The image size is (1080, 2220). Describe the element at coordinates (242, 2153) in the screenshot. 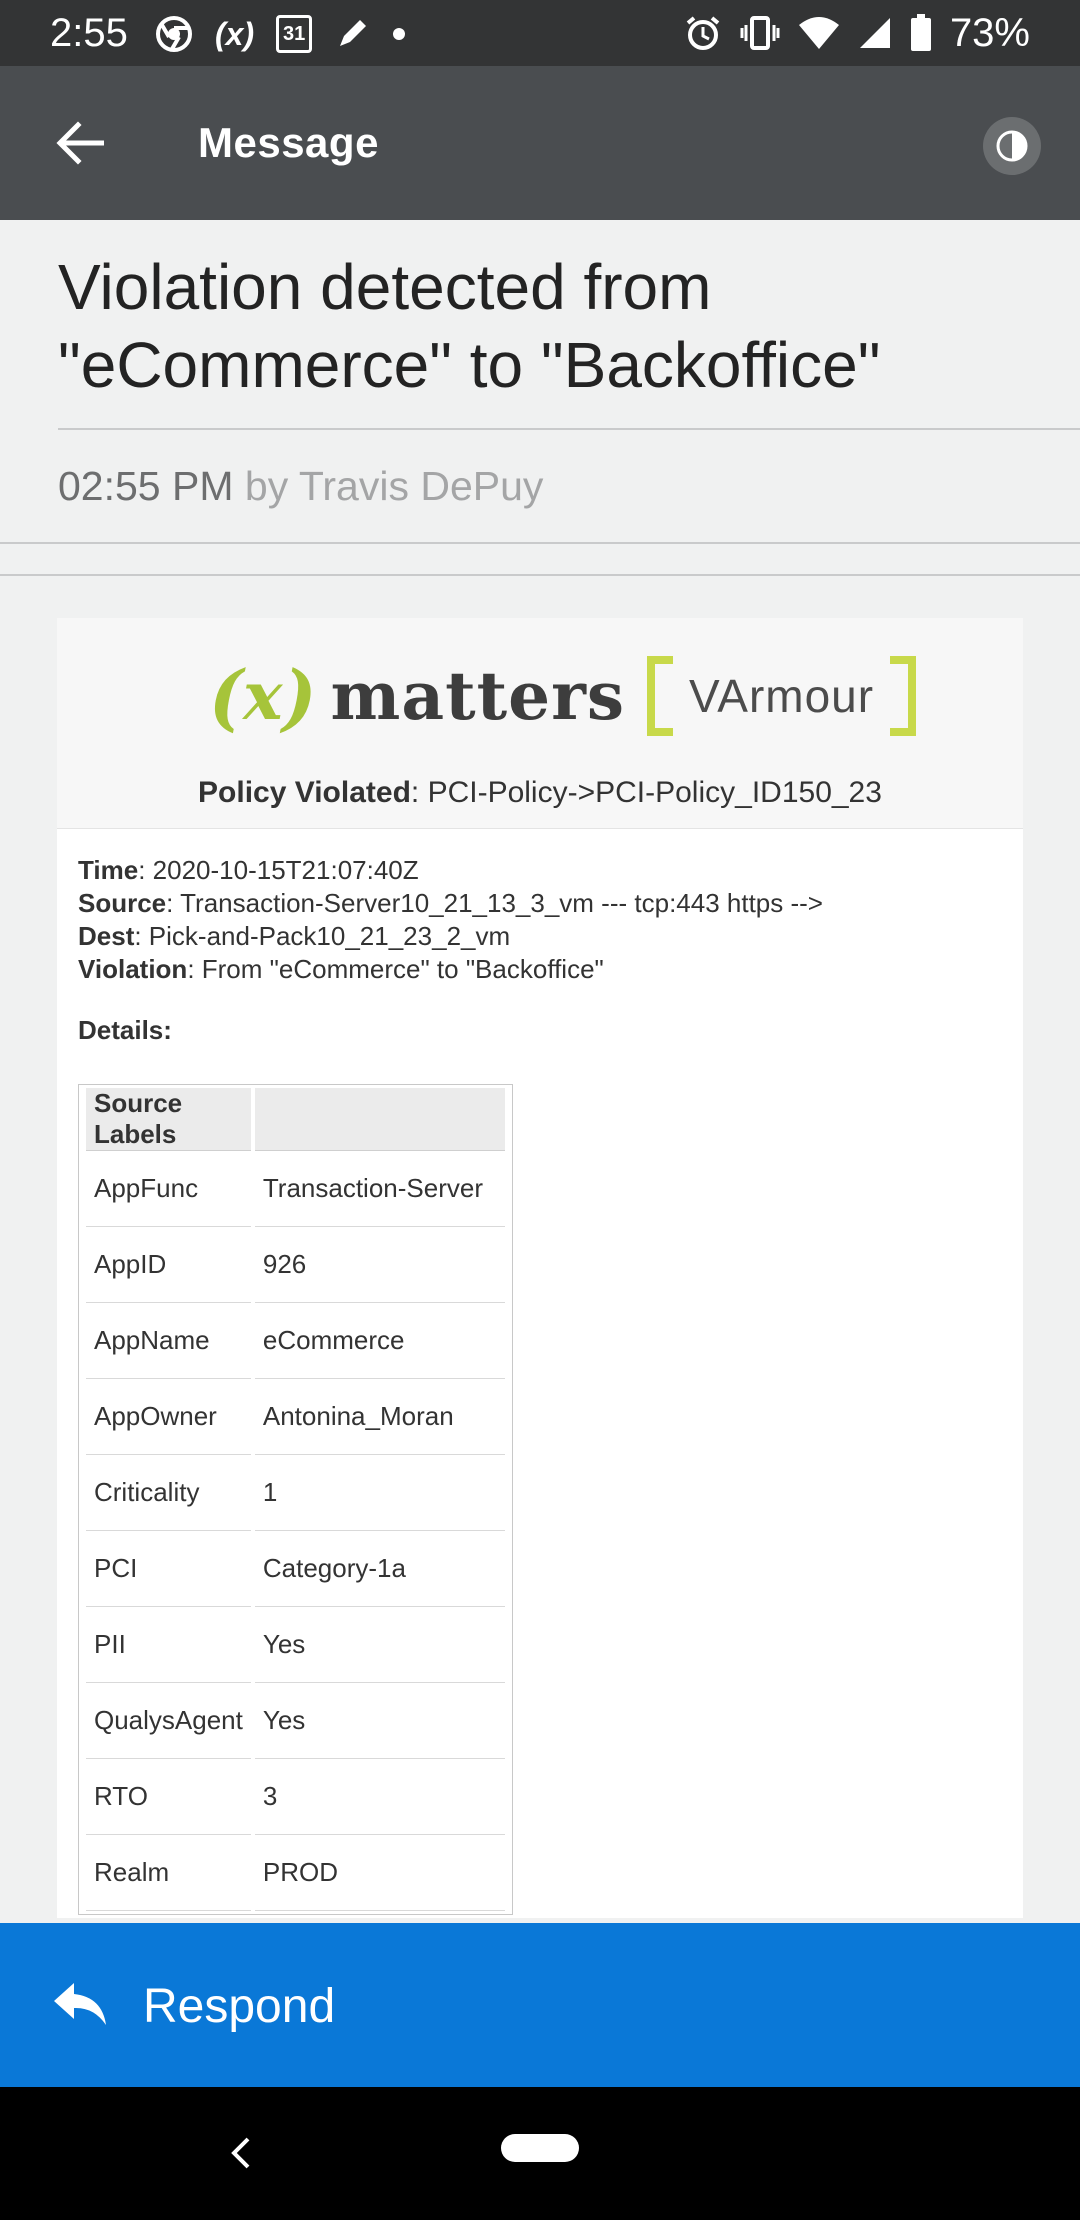

I see `nav-back-icon` at that location.